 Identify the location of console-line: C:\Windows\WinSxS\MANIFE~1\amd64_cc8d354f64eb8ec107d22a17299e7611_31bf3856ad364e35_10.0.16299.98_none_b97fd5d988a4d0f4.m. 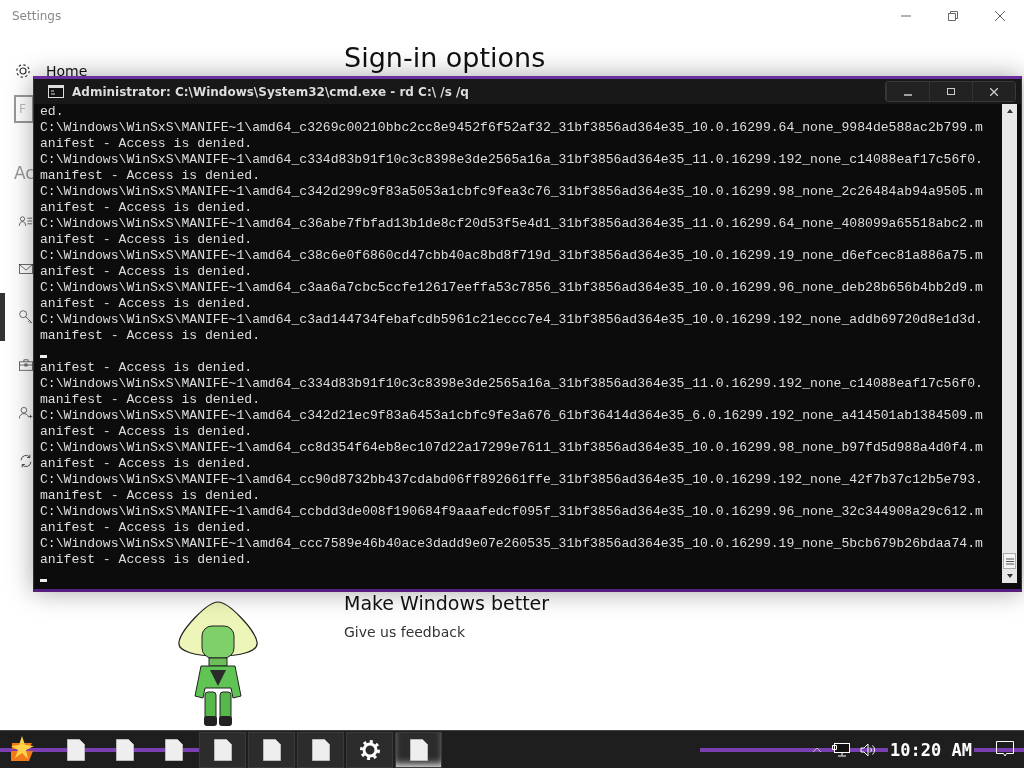
(511, 448).